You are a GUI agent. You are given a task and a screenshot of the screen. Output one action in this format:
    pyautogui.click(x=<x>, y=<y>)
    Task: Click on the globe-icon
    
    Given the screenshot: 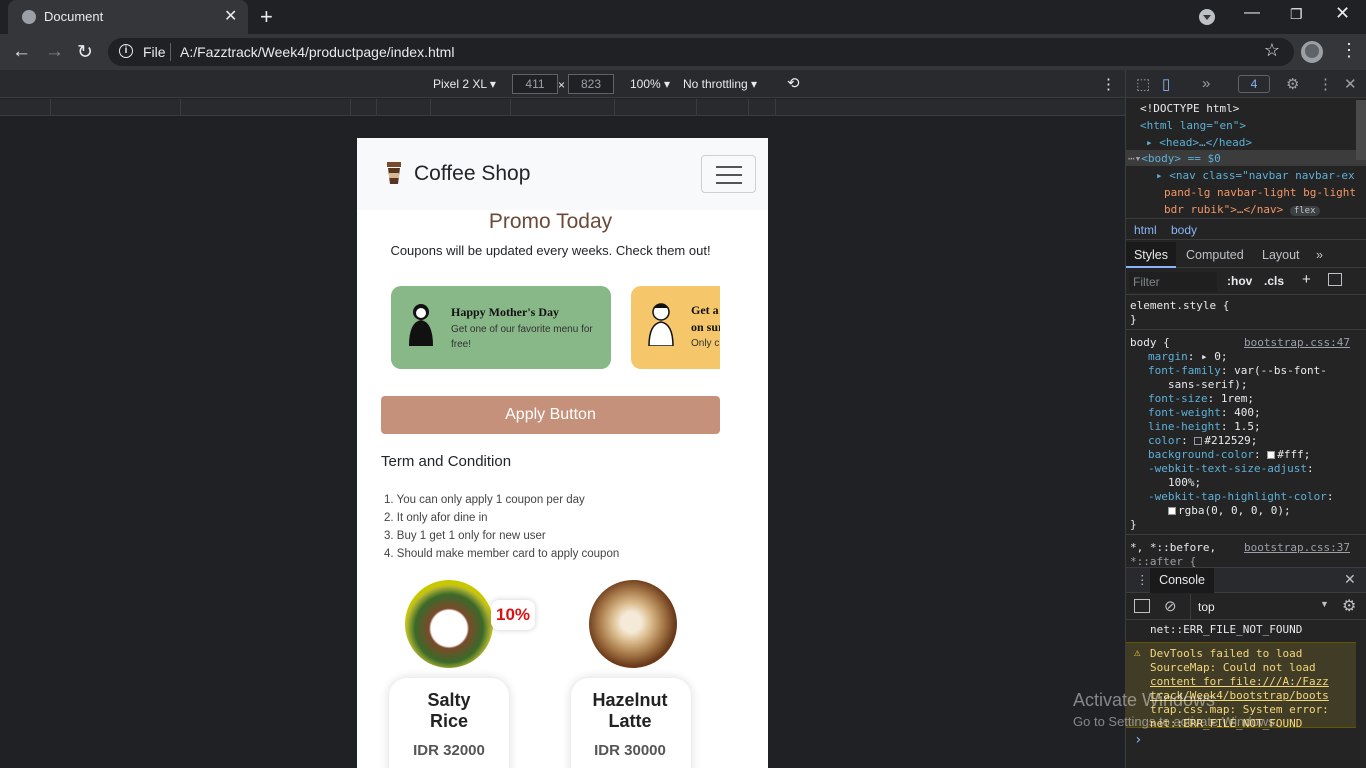 What is the action you would take?
    pyautogui.click(x=29, y=17)
    